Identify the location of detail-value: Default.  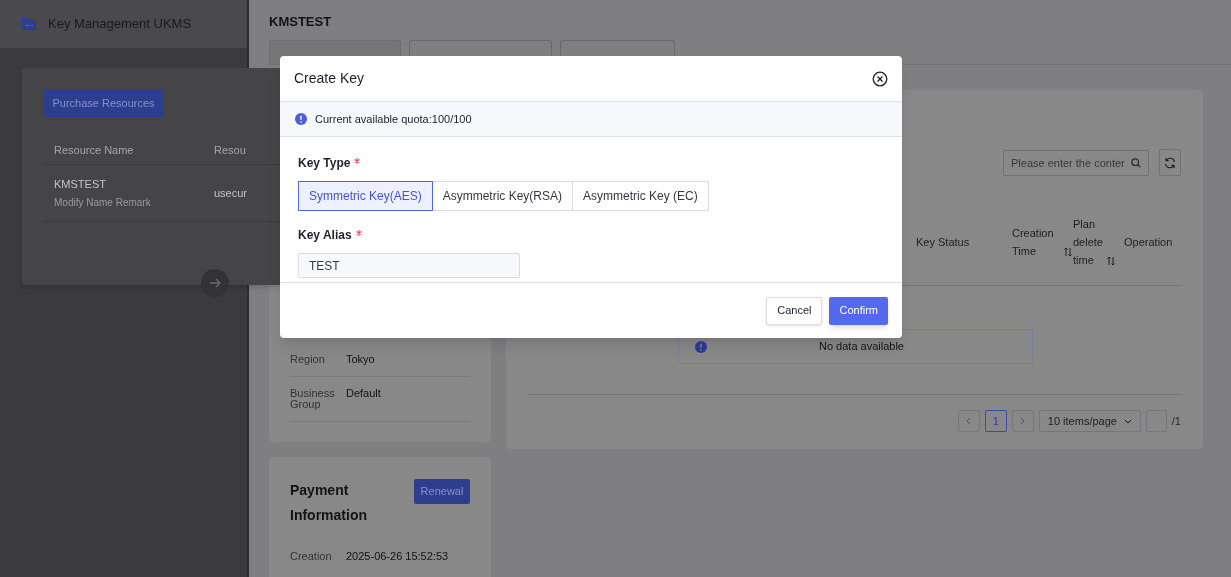
(363, 394).